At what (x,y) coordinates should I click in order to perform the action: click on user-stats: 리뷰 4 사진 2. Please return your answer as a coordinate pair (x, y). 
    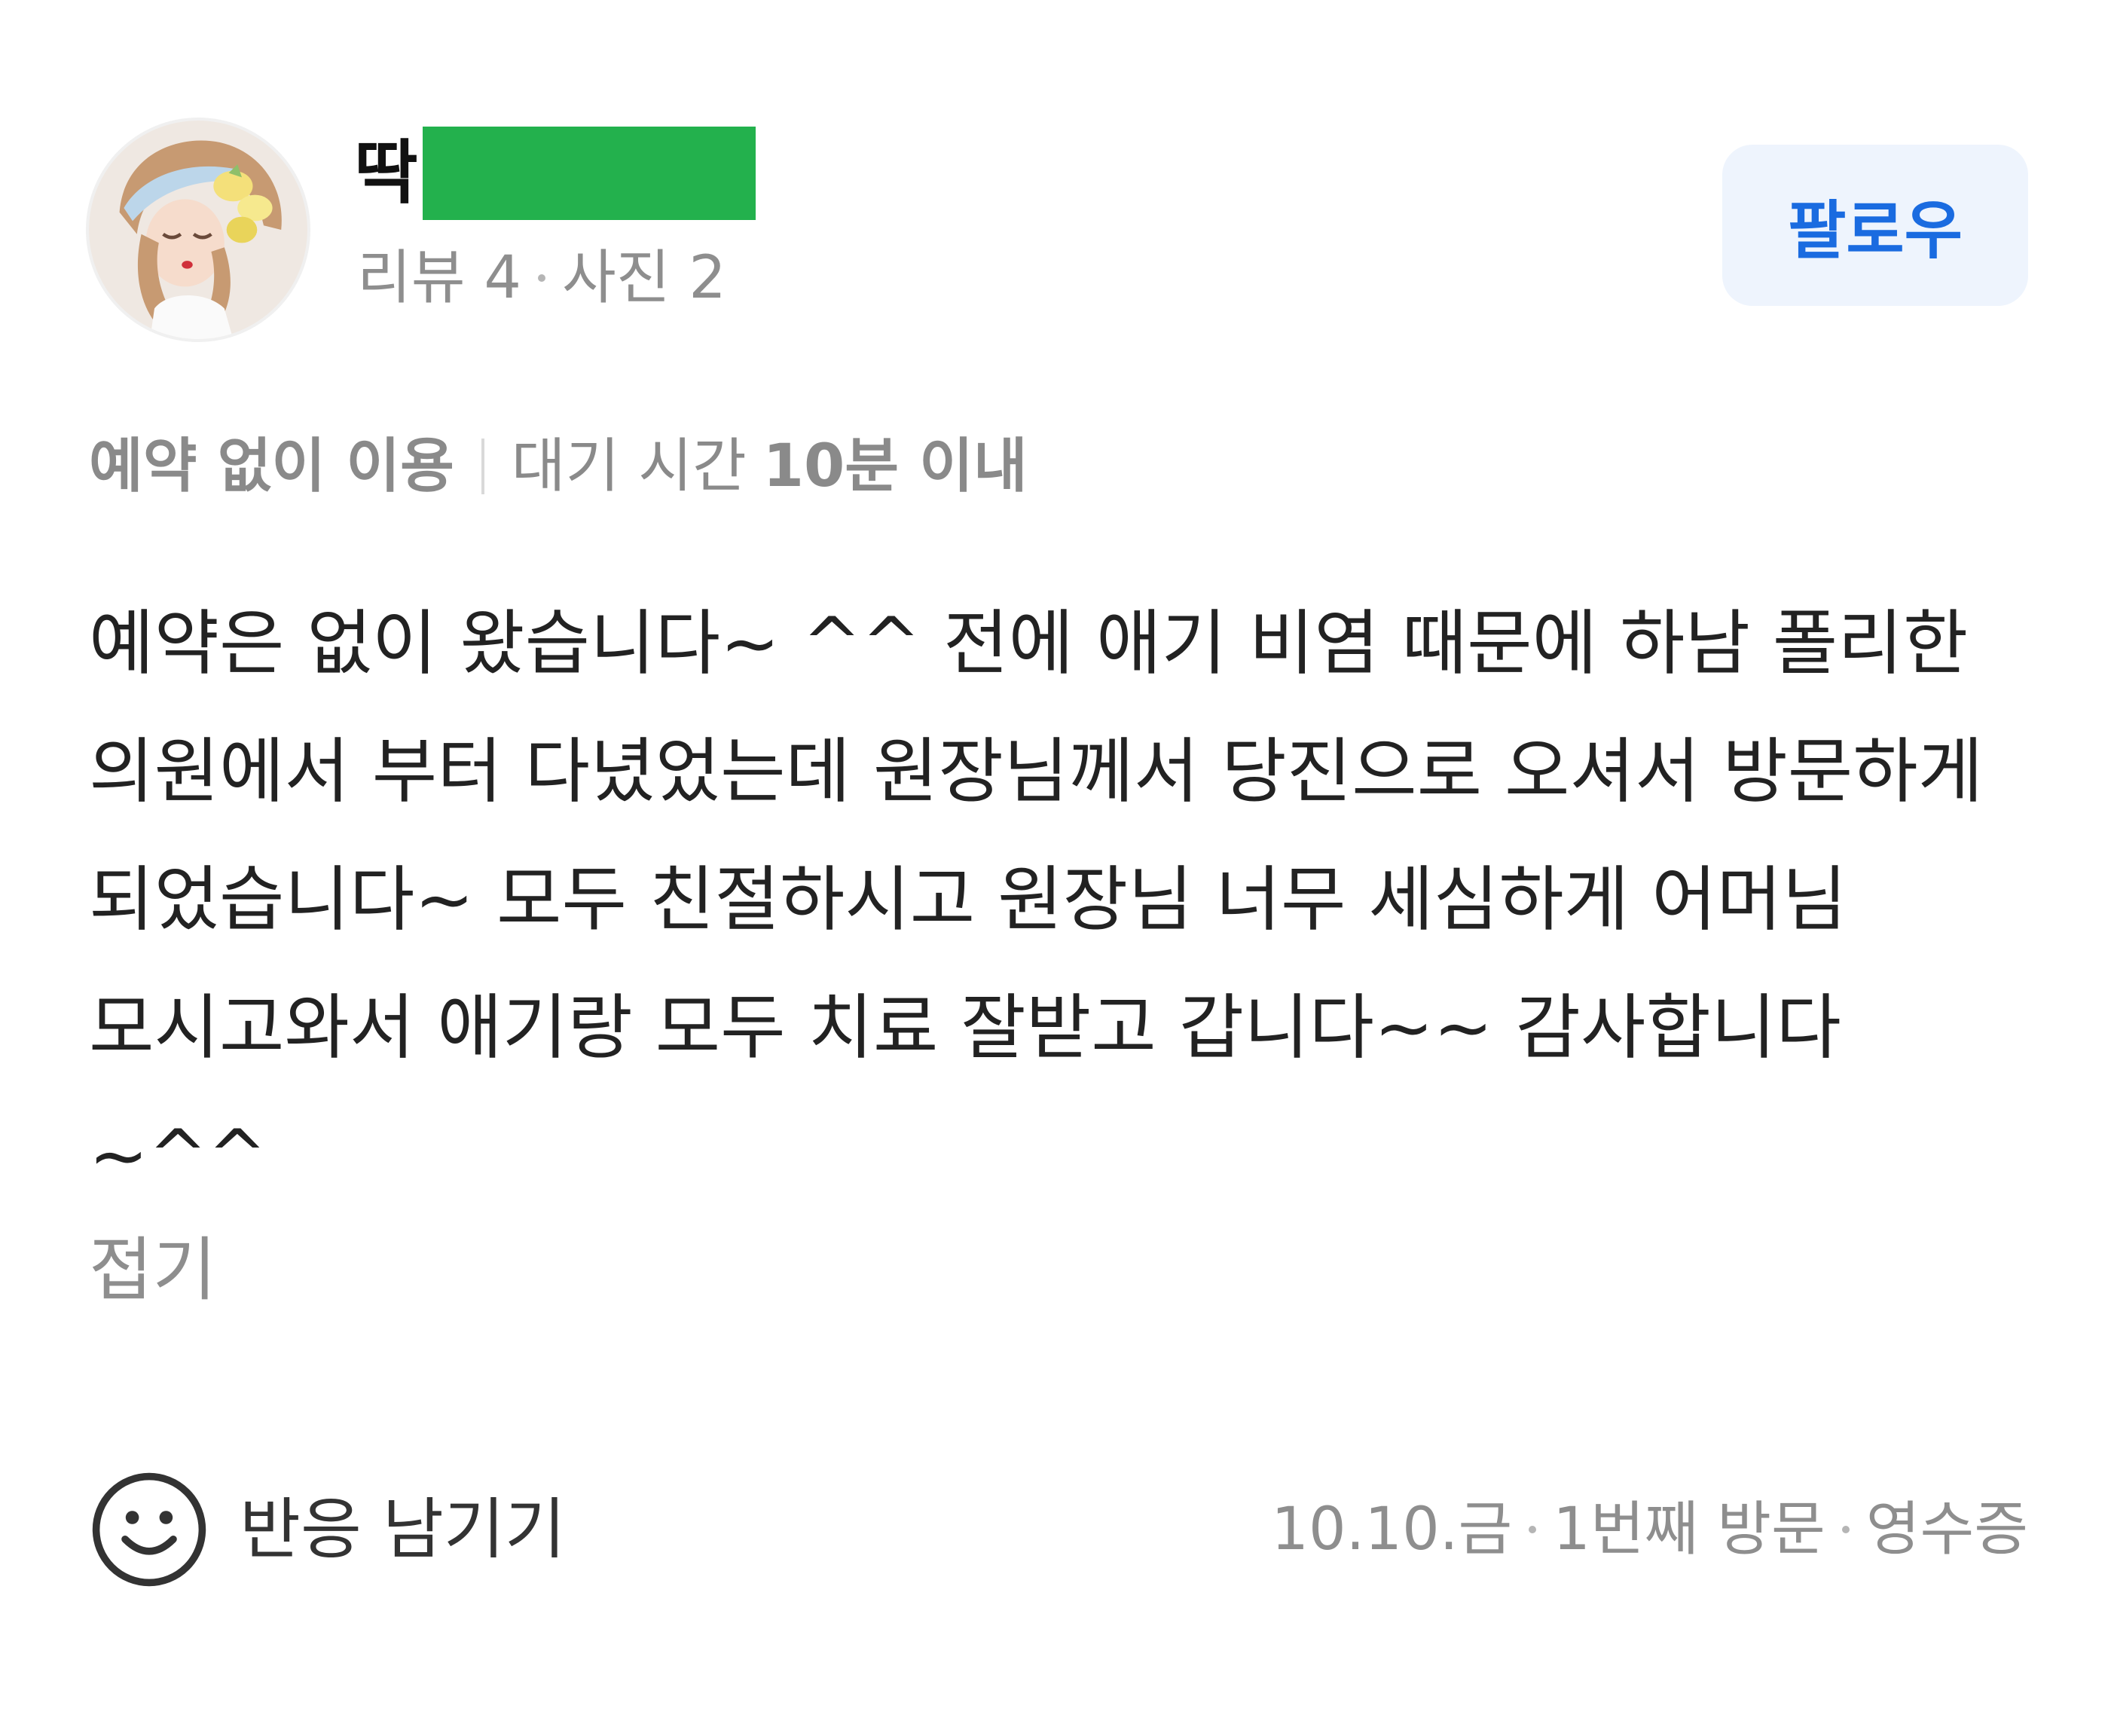
    Looking at the image, I should click on (541, 278).